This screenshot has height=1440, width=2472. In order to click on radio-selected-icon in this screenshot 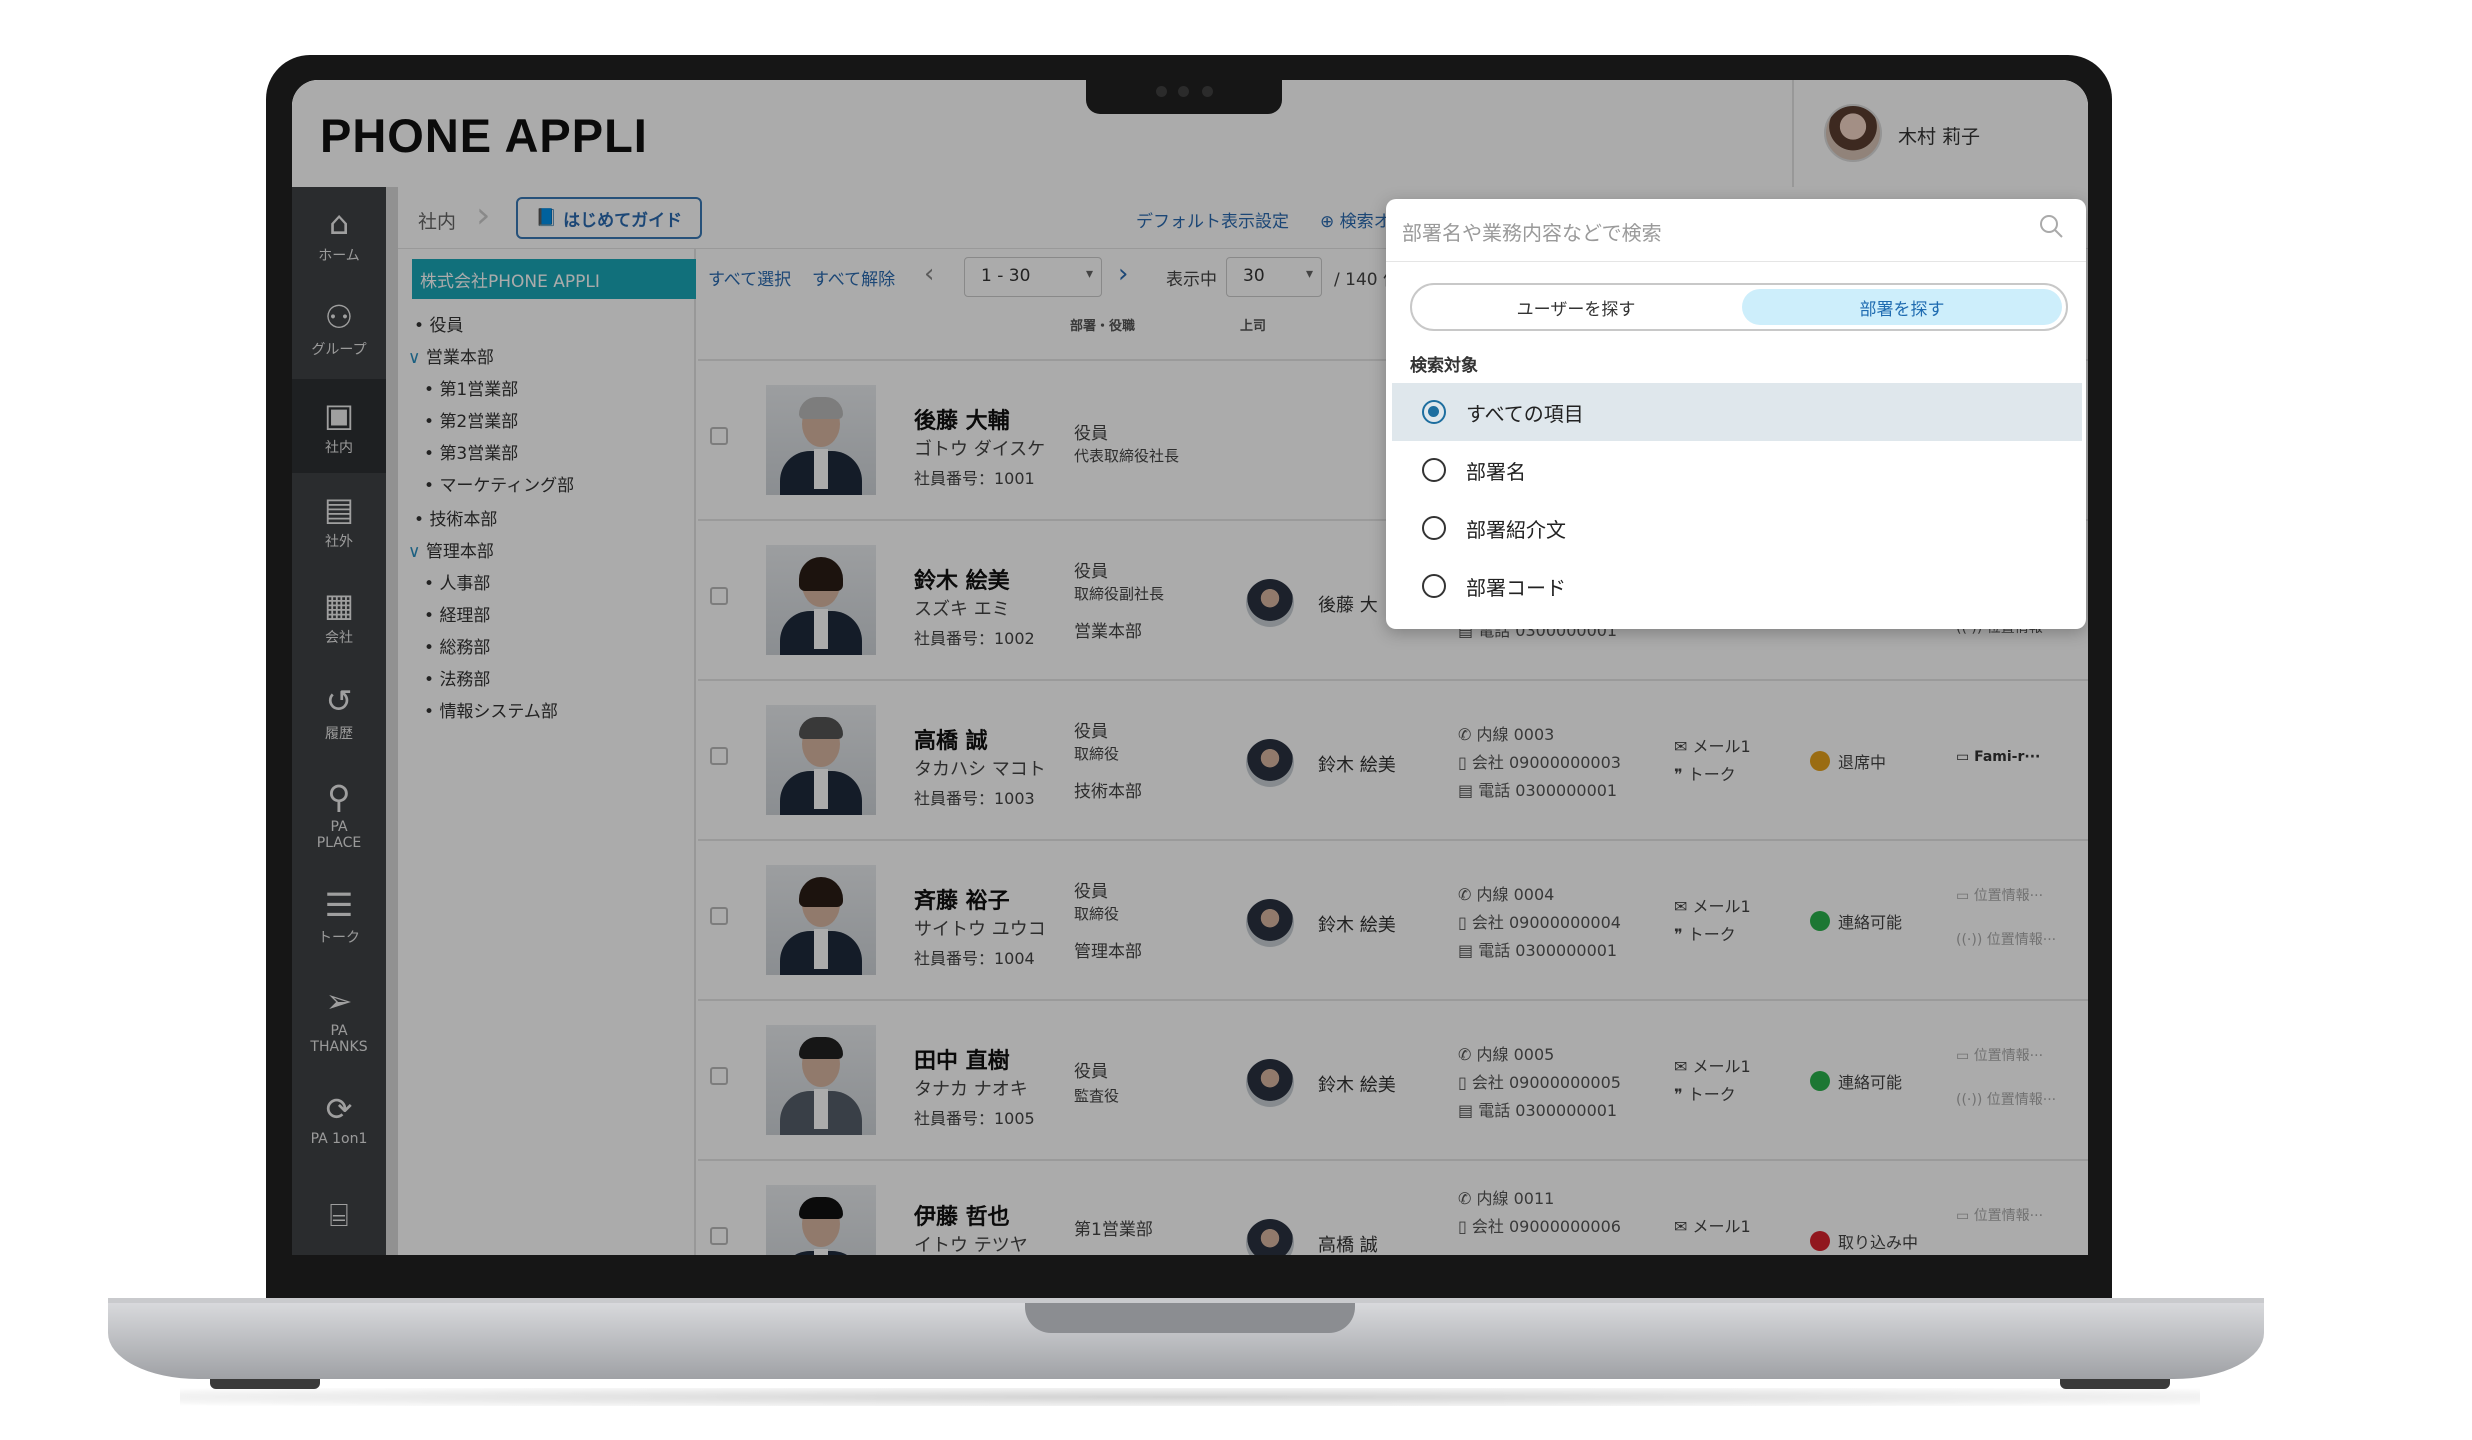, I will do `click(1434, 412)`.